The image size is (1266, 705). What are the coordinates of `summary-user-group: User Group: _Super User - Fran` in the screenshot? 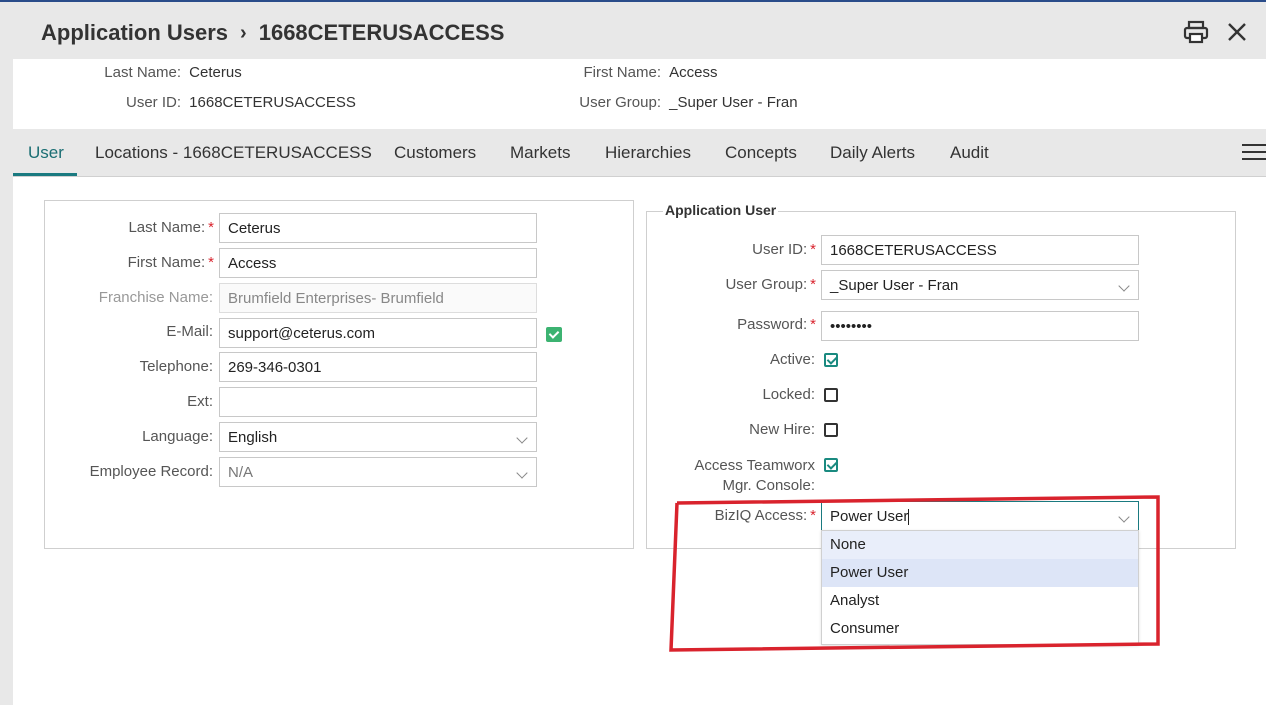 It's located at (669, 102).